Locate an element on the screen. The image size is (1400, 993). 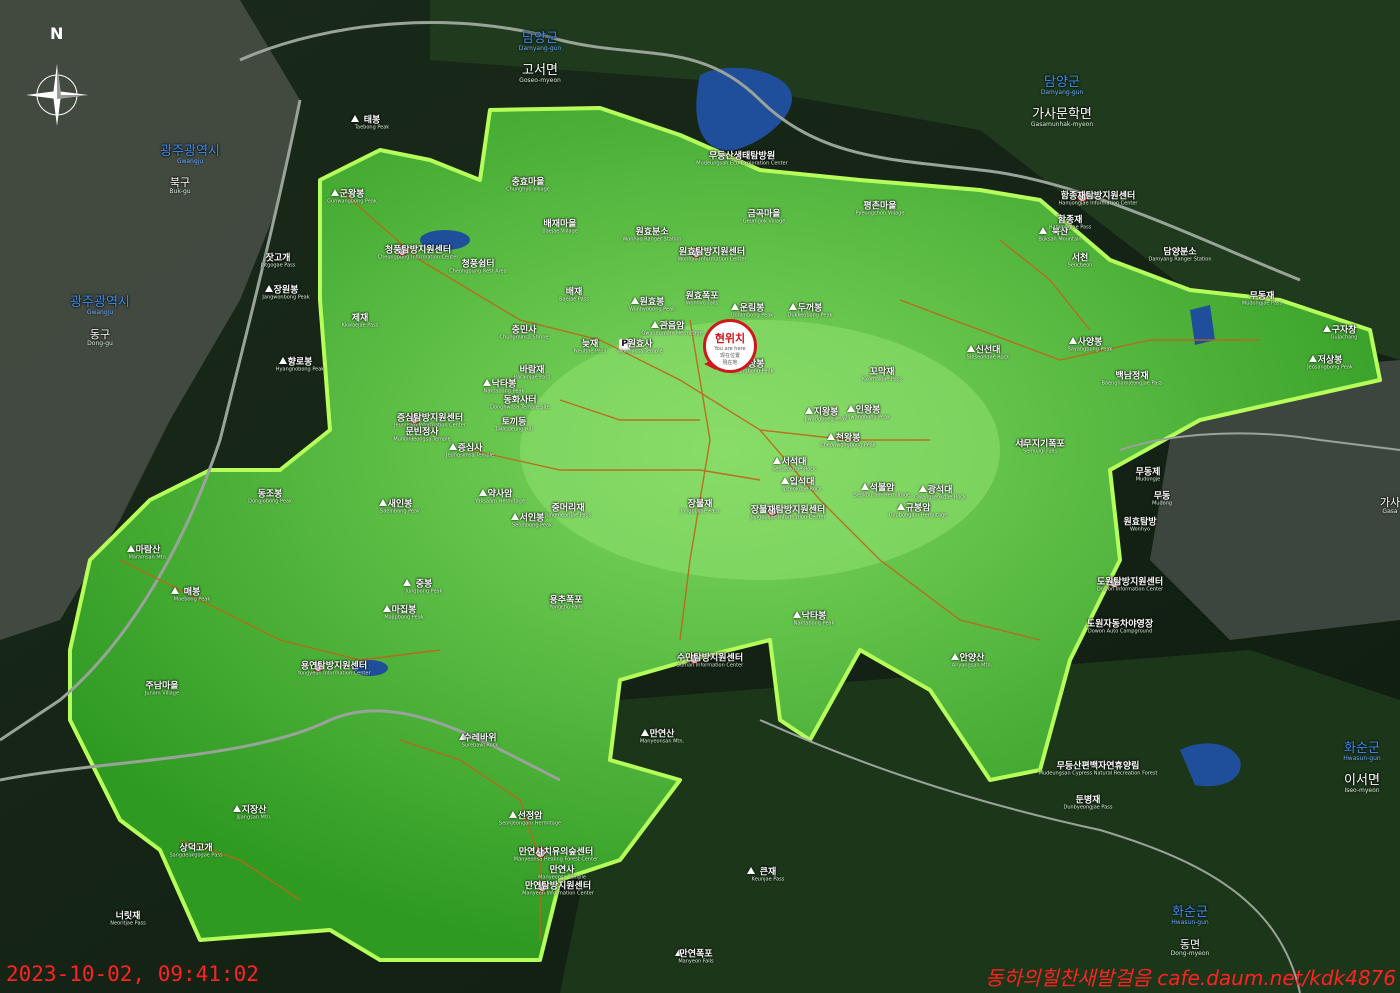
place-label: 운림봉 Unnimbong Peak is located at coordinates (752, 312).